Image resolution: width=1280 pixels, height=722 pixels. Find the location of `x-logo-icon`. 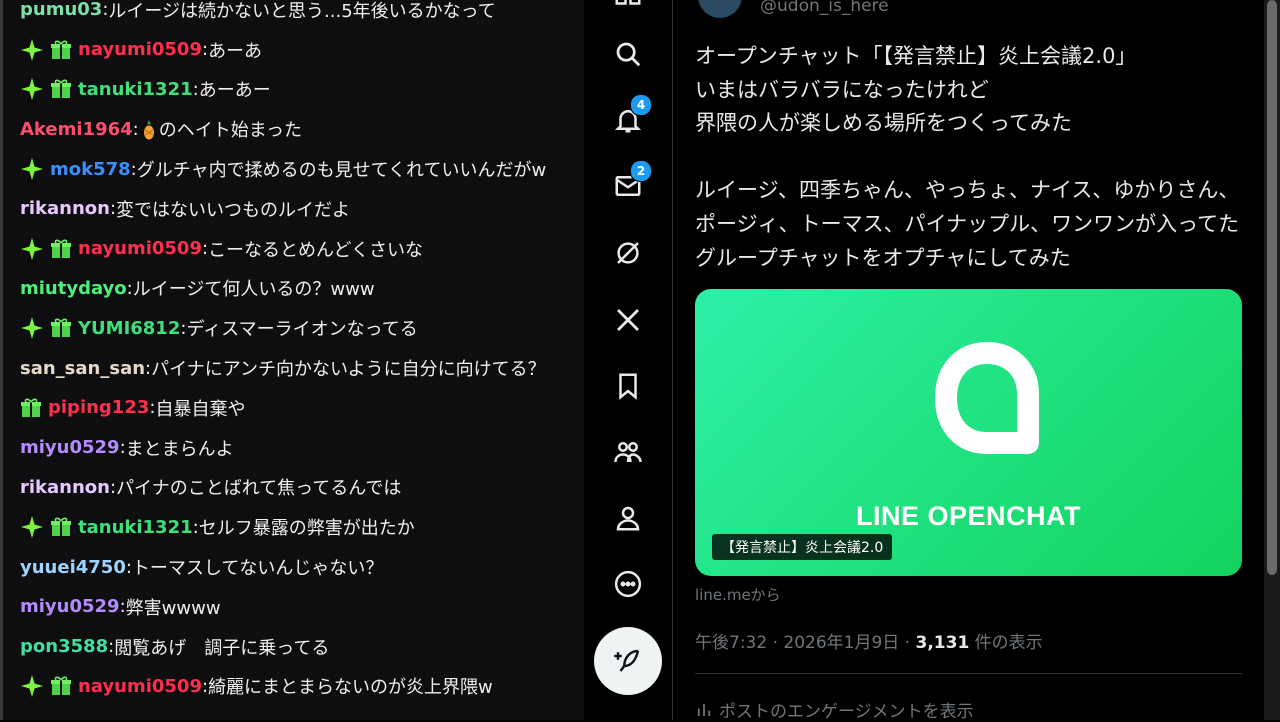

x-logo-icon is located at coordinates (628, 320).